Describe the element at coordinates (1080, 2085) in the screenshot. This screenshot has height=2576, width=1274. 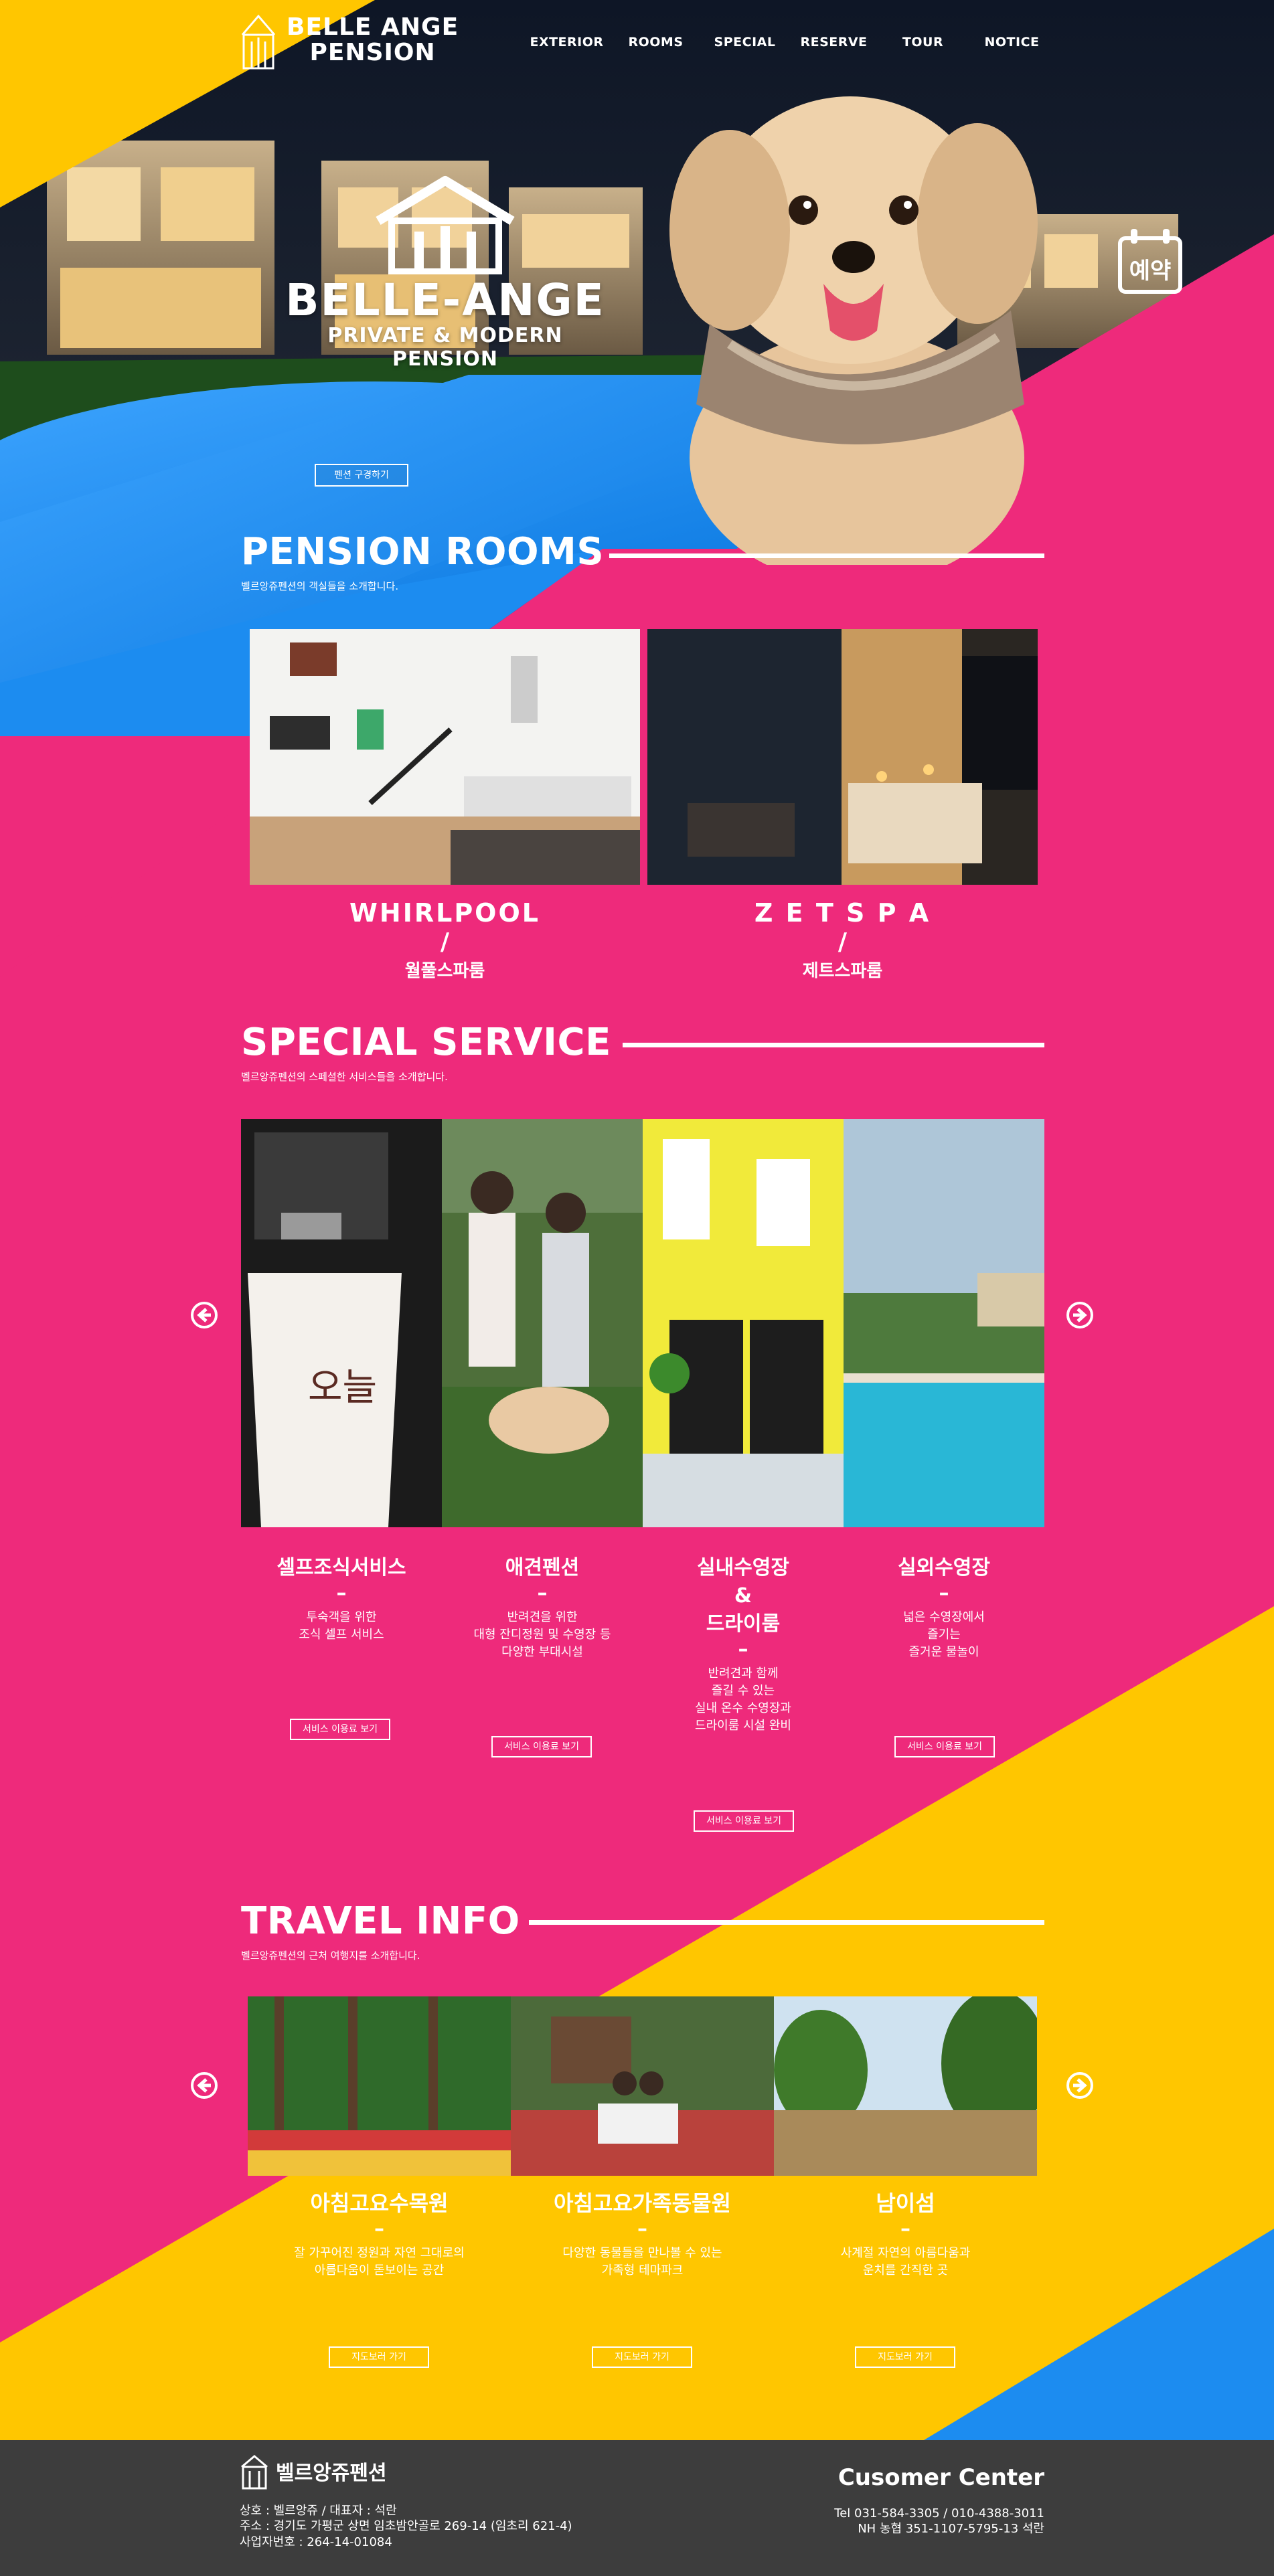
I see `travel-next-arrow-icon` at that location.